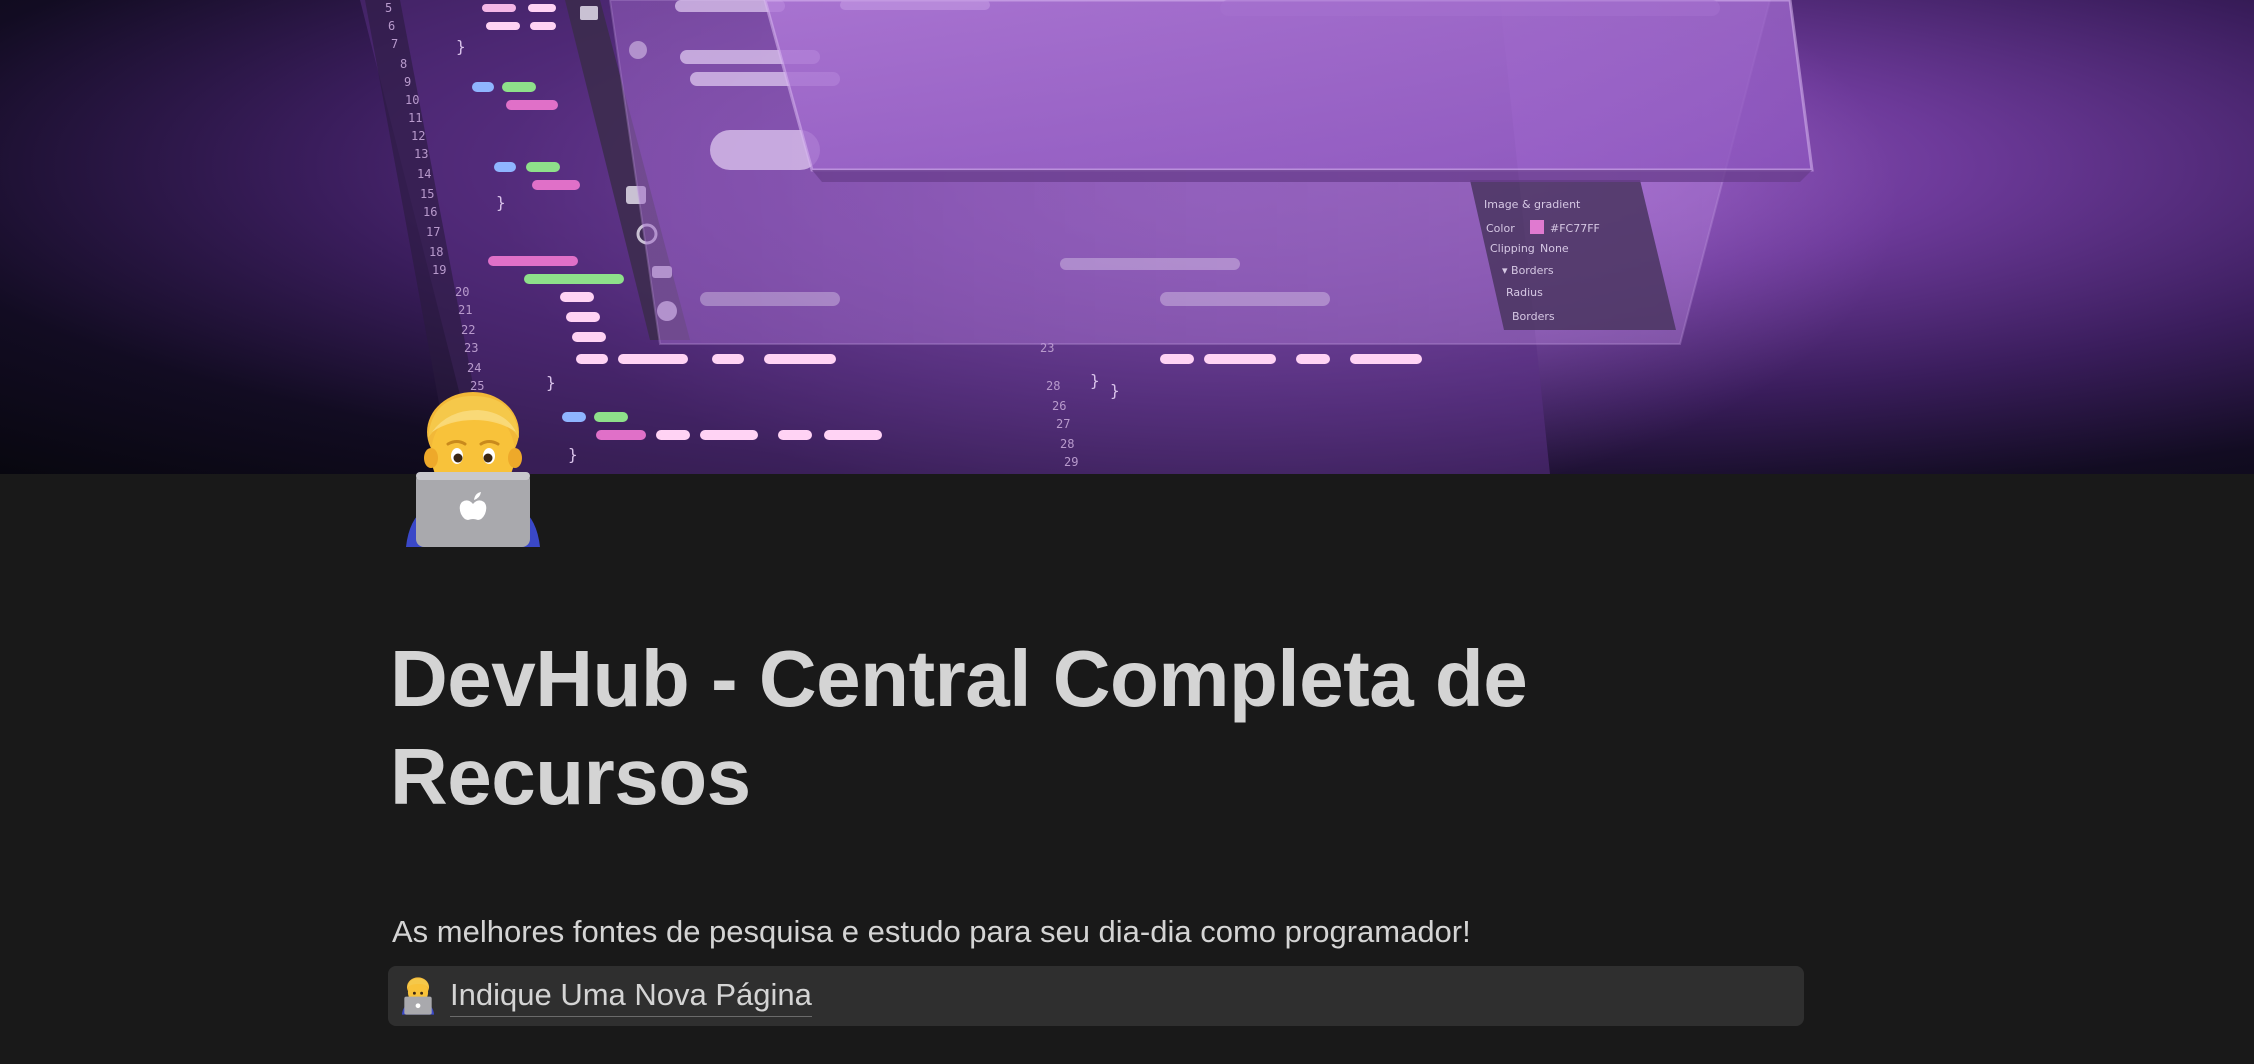 This screenshot has width=2254, height=1064. I want to click on suggest-page-link: Indique Uma Nova Página, so click(631, 996).